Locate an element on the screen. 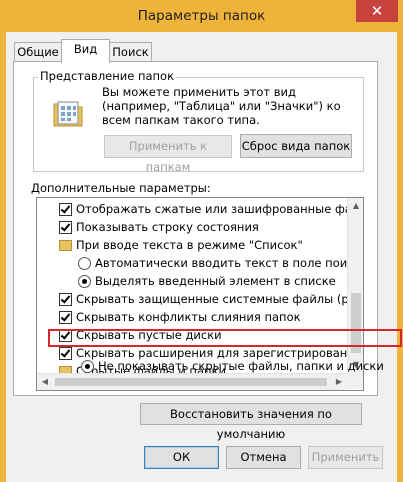  close-button: ✕ is located at coordinates (377, 11).